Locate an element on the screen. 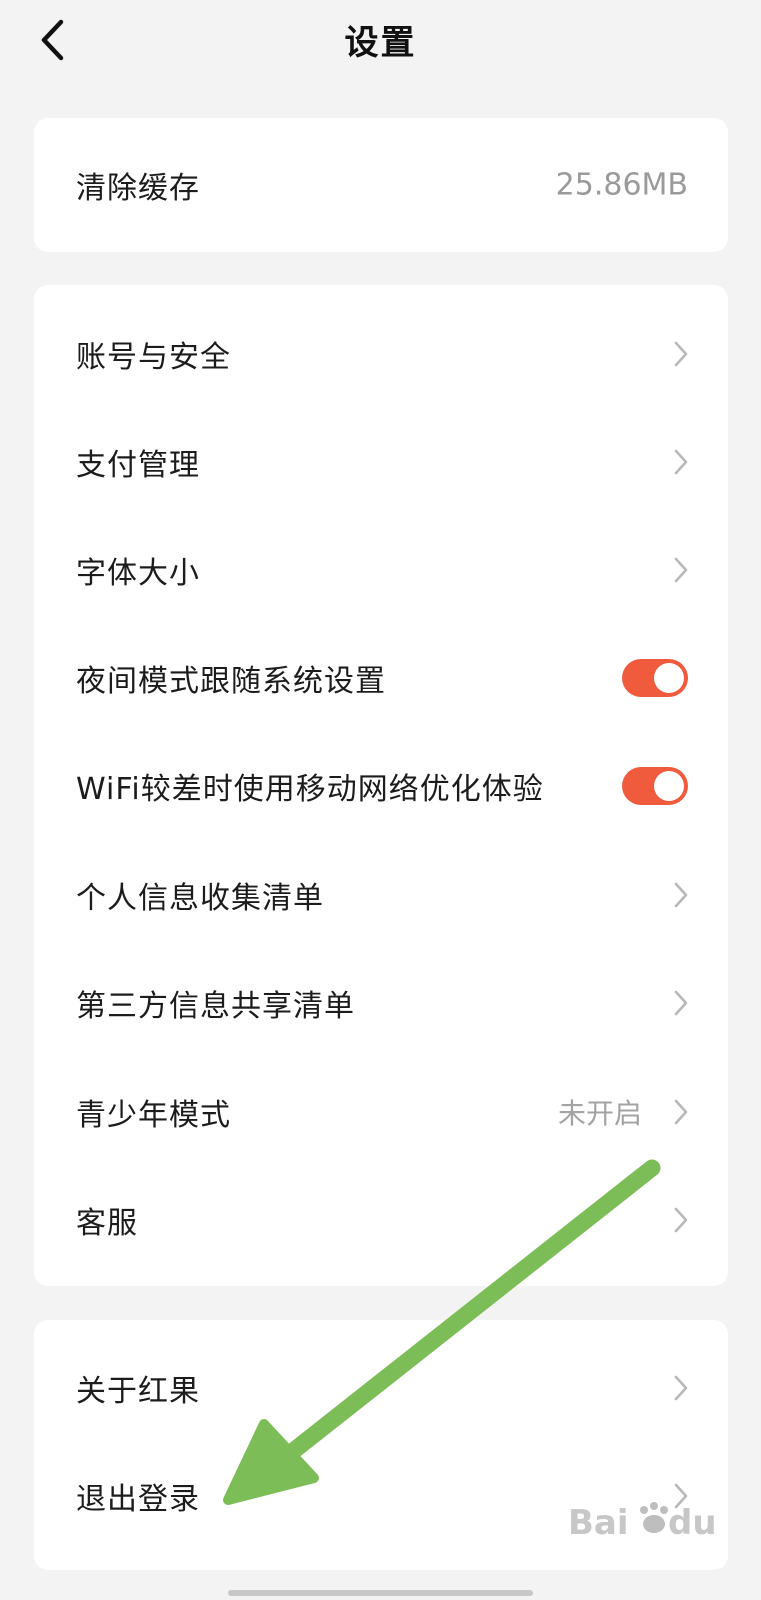 Image resolution: width=761 pixels, height=1600 pixels. settings-item-label: 个人信息收集清单 is located at coordinates (200, 898).